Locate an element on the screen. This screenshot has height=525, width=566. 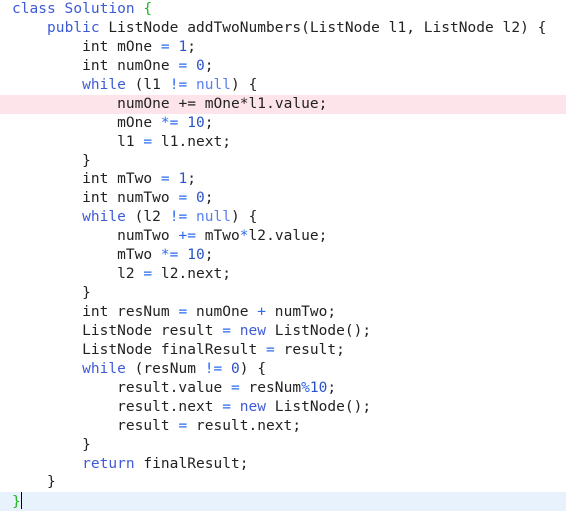
matching-brace-token: { is located at coordinates (148, 9).